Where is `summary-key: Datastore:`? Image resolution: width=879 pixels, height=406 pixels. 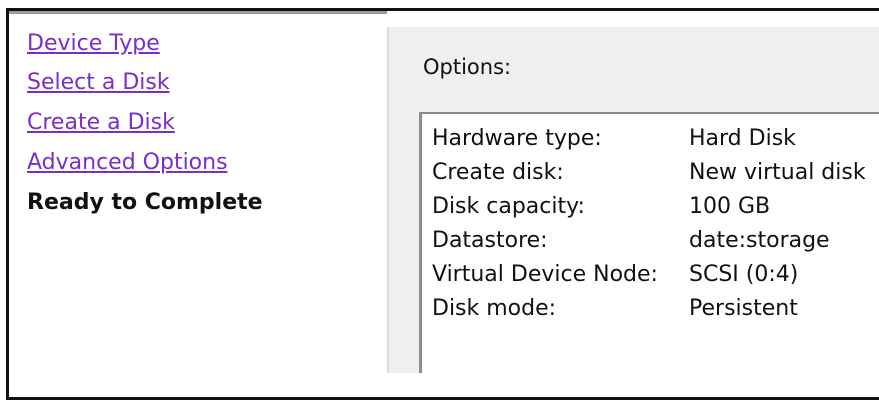 summary-key: Datastore: is located at coordinates (490, 240).